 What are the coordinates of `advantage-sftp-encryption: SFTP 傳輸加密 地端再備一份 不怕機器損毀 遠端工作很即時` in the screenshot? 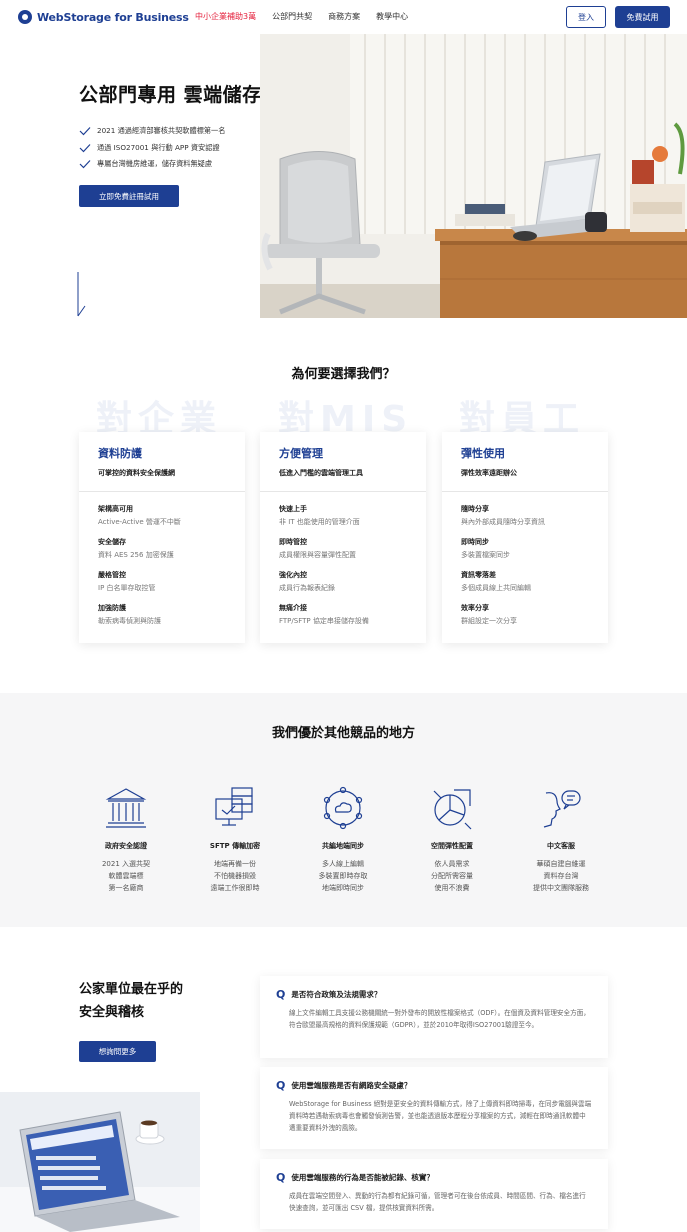 It's located at (235, 839).